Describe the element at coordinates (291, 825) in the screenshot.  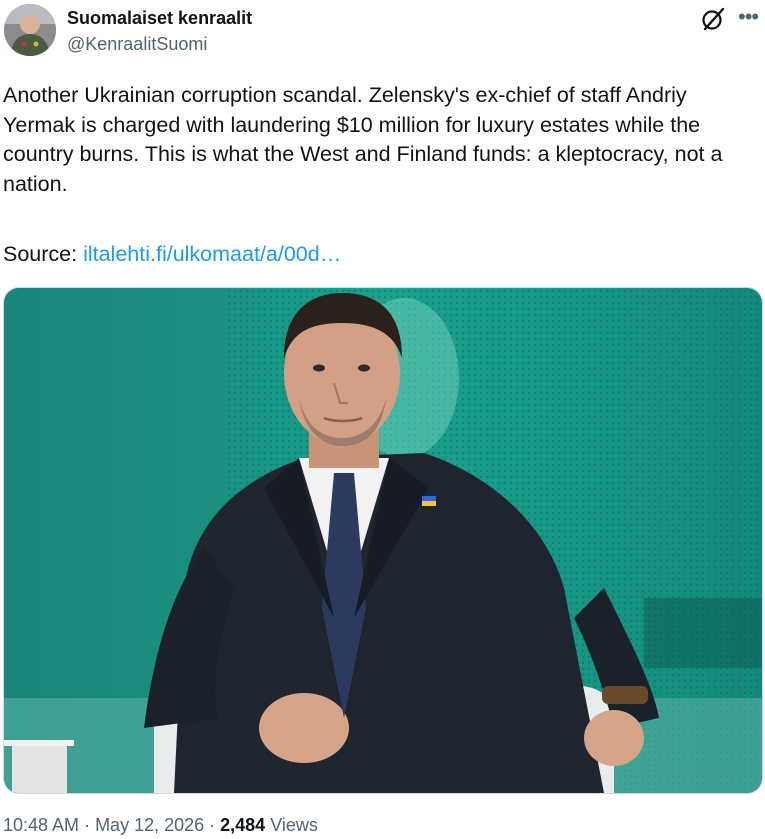
I see `views-label: Views` at that location.